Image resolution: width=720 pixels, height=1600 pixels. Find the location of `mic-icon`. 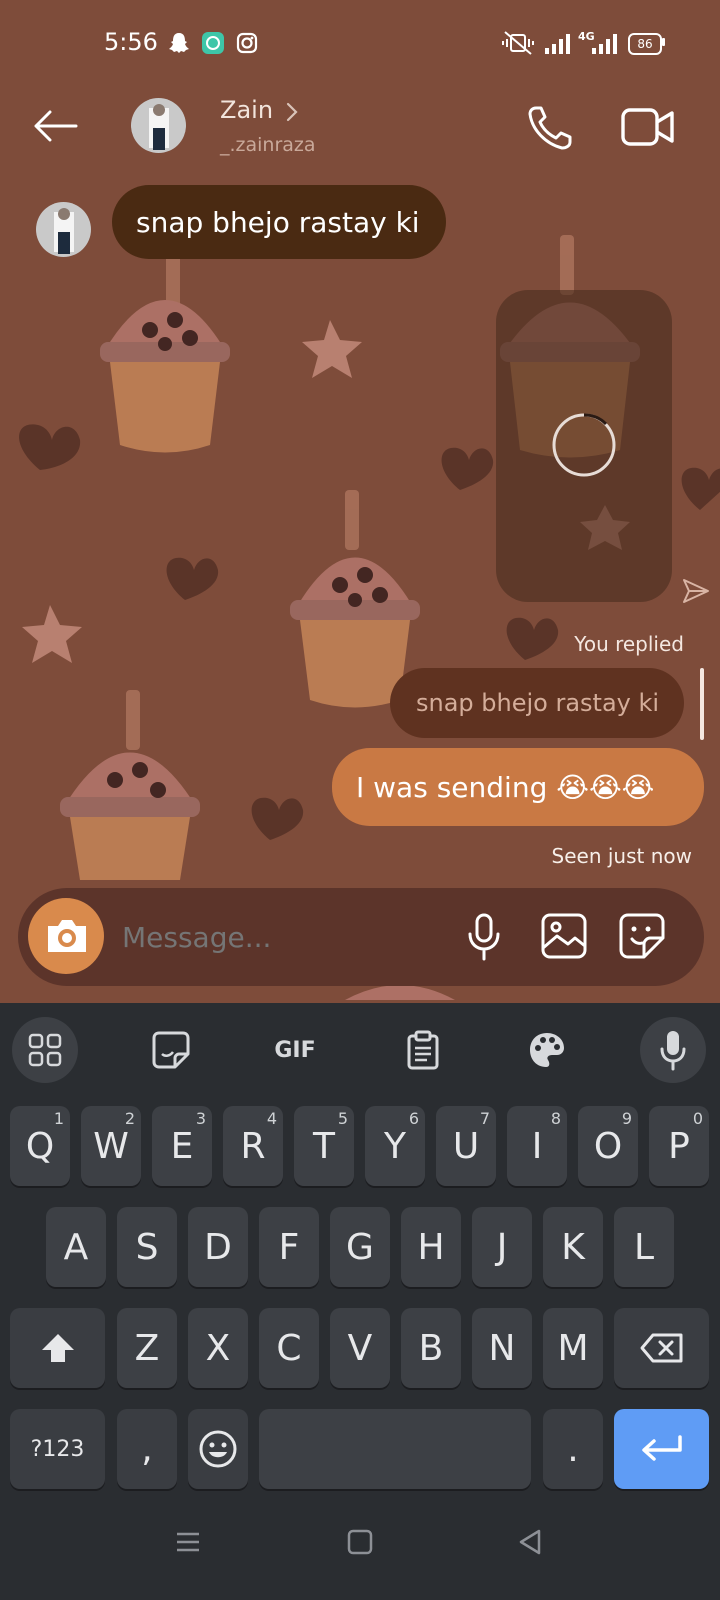

mic-icon is located at coordinates (673, 1051).